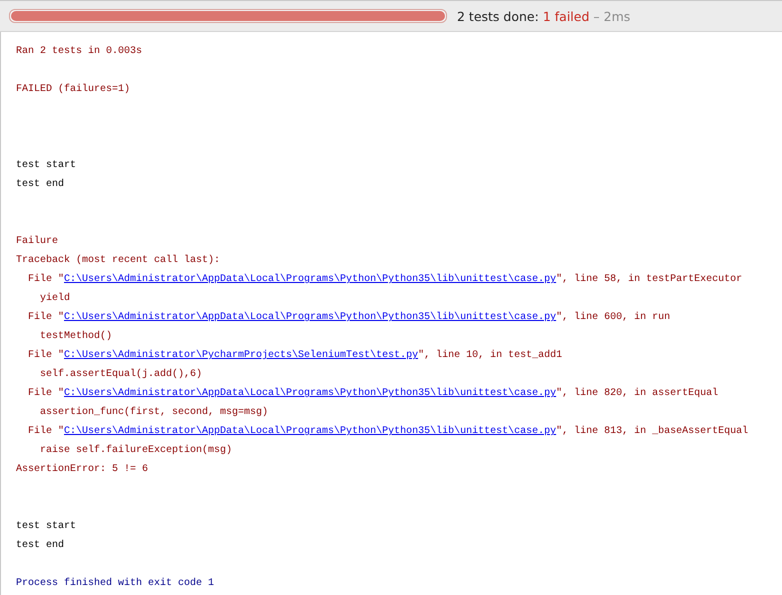  What do you see at coordinates (649, 279) in the screenshot?
I see `line-location: ", line 58, in testPartExecutor` at bounding box center [649, 279].